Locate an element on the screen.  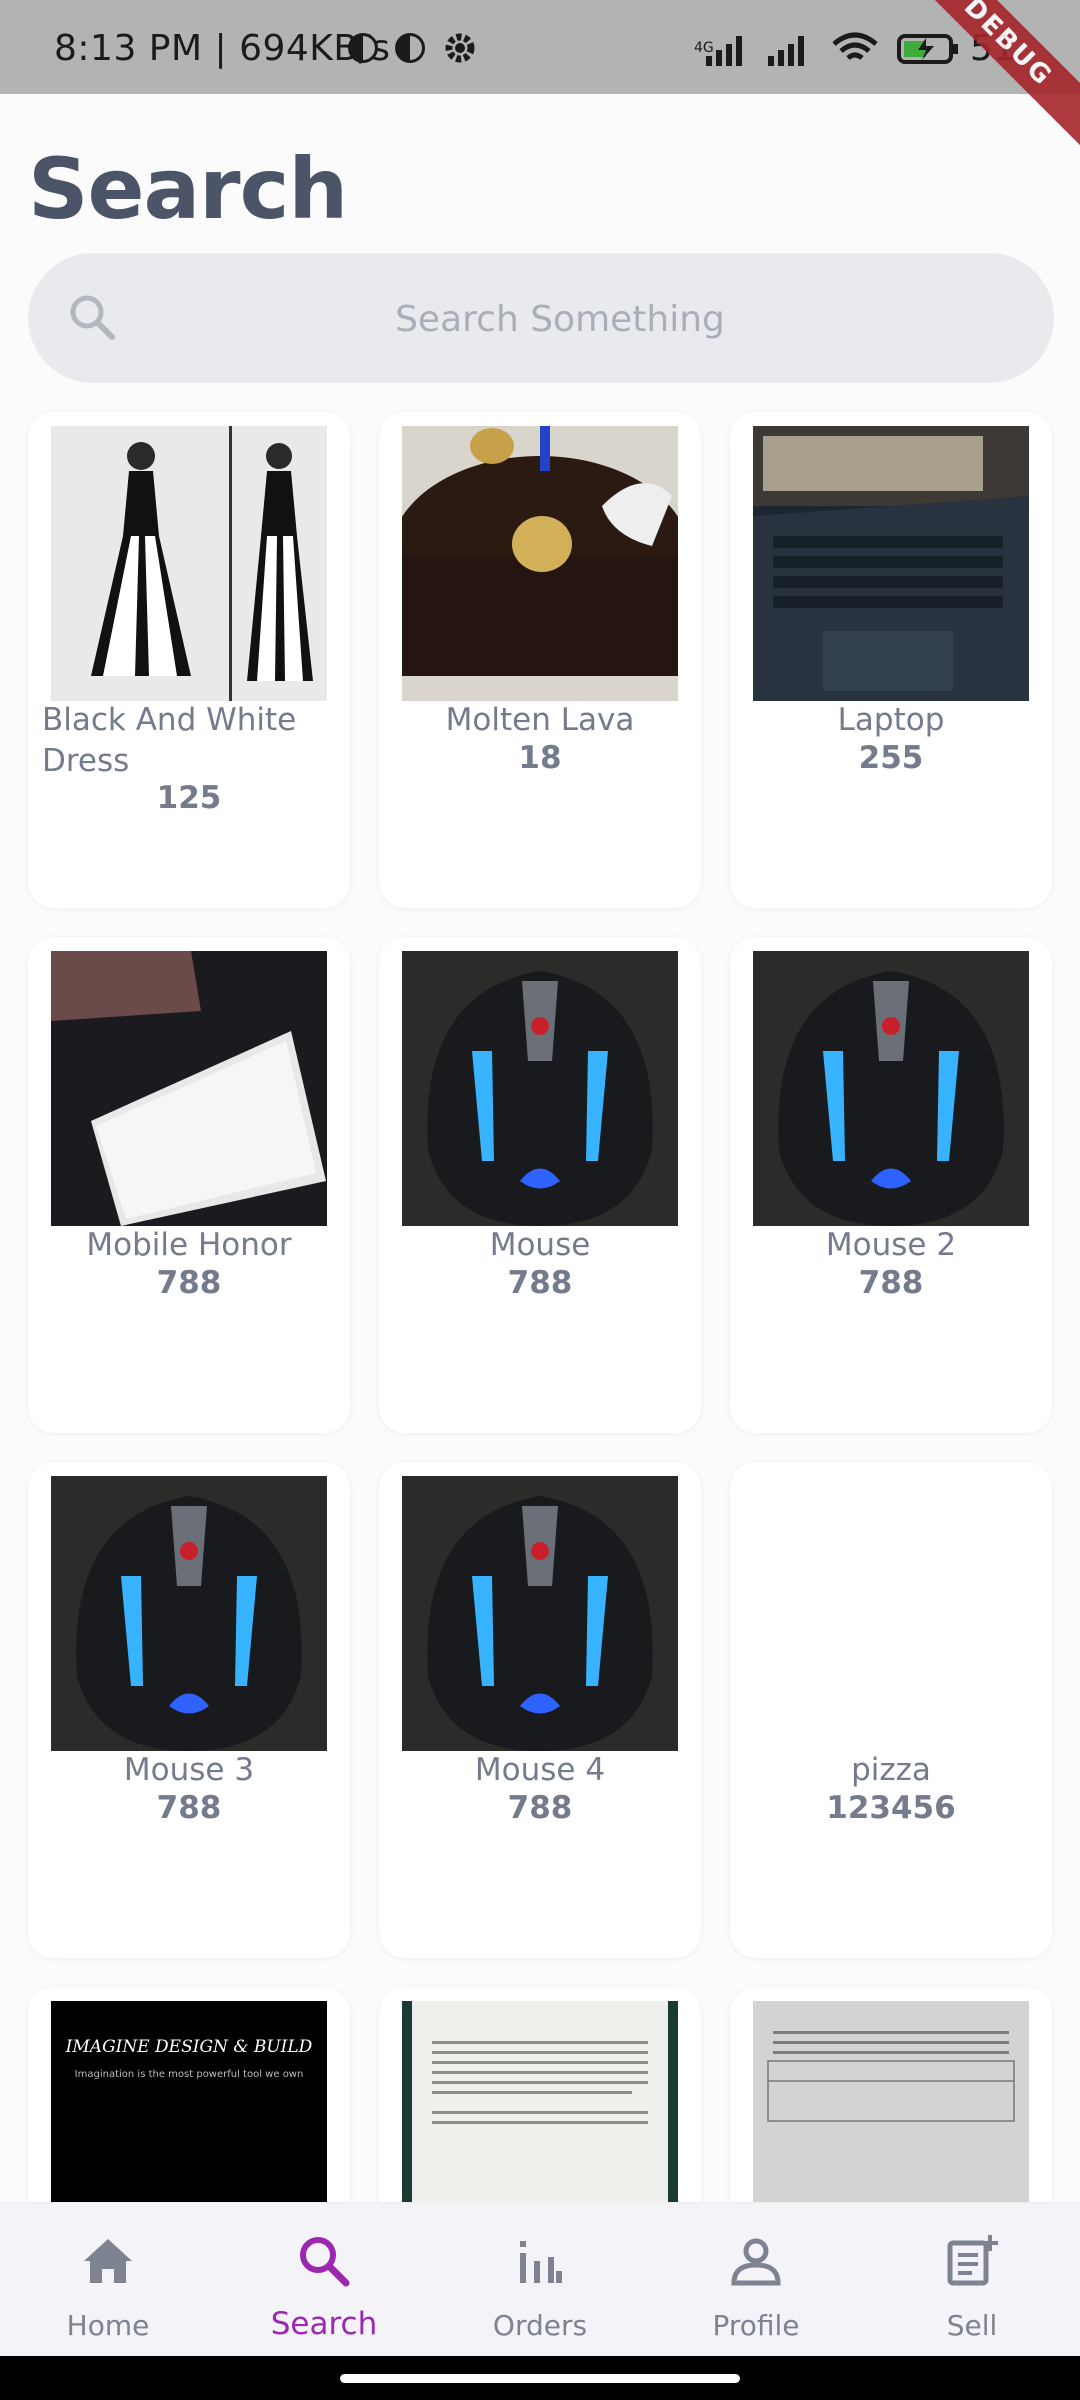
product-image-cake is located at coordinates (540, 563).